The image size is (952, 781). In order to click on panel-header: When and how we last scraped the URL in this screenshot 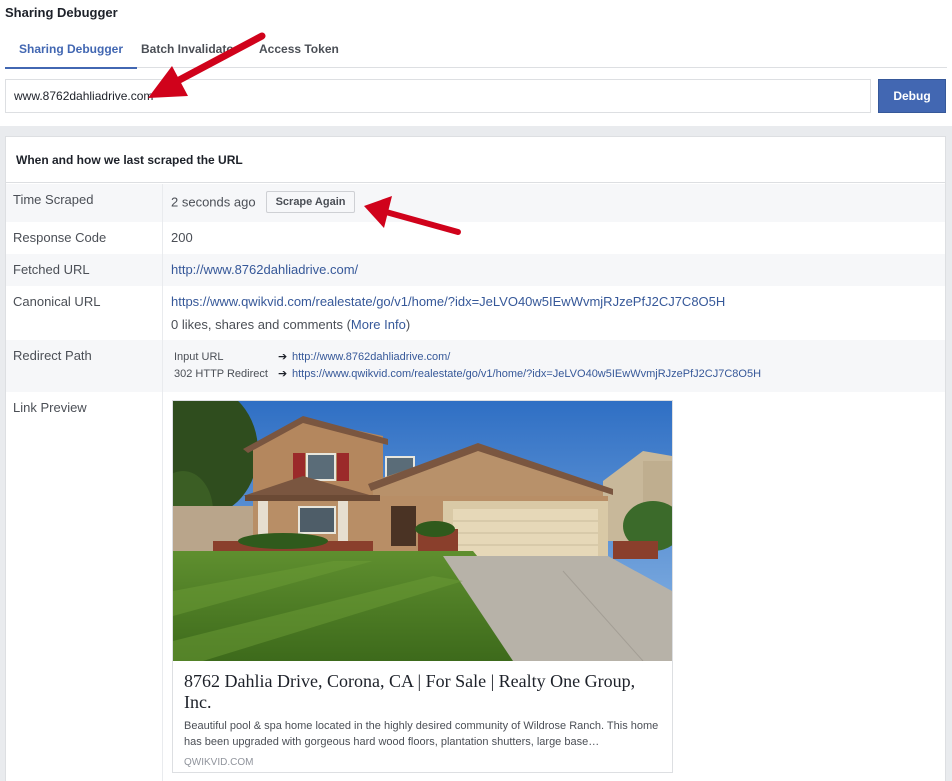, I will do `click(475, 160)`.